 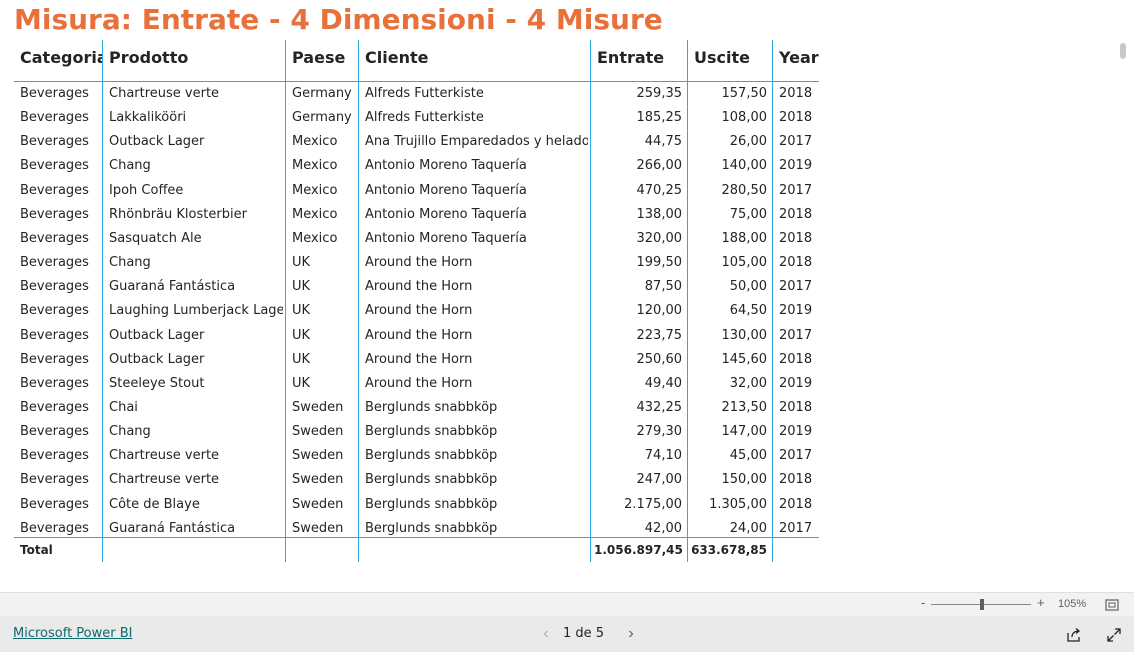 What do you see at coordinates (641, 60) in the screenshot?
I see `column-header-entrate: Entrate` at bounding box center [641, 60].